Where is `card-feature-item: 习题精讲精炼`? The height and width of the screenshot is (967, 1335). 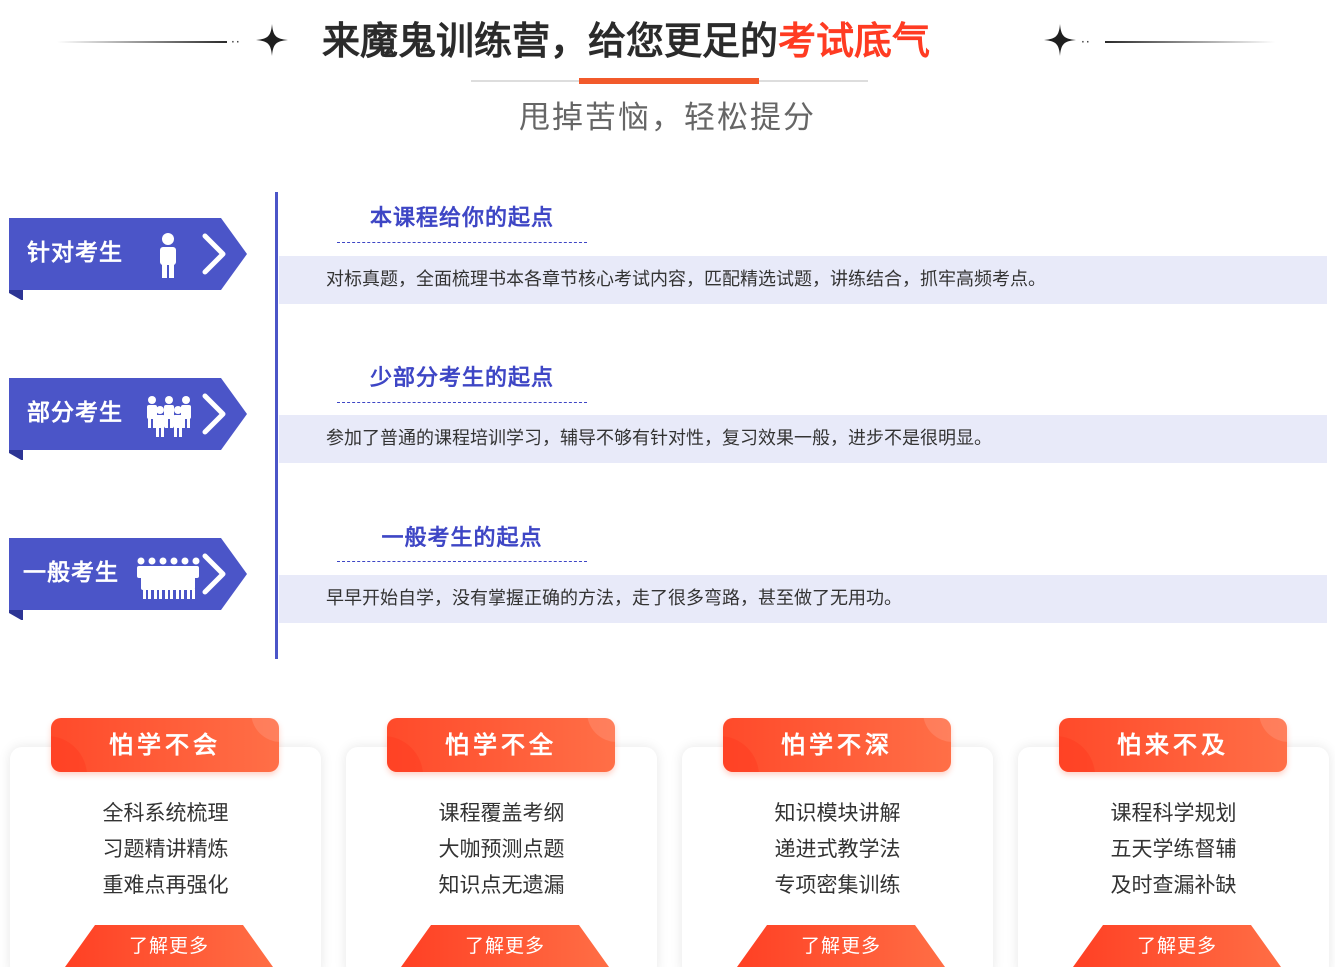 card-feature-item: 习题精讲精炼 is located at coordinates (165, 849).